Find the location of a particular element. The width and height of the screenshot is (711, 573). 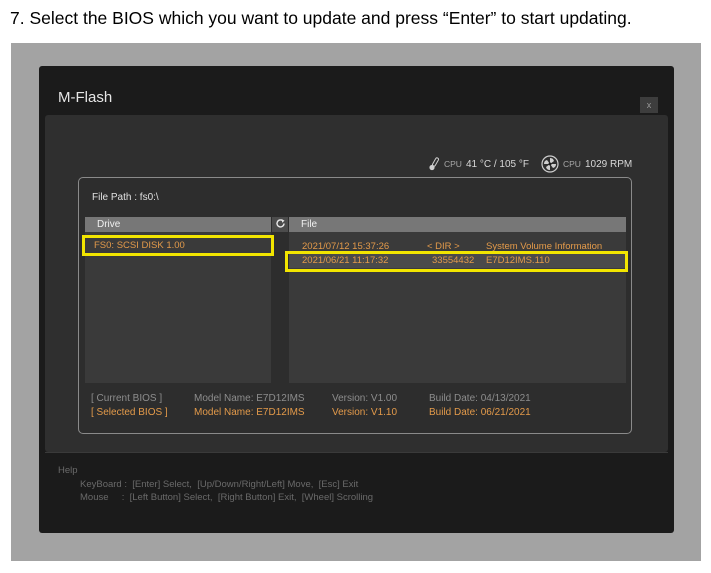

selected-bios-build: Build Date: 06/21/2021 is located at coordinates (480, 412).